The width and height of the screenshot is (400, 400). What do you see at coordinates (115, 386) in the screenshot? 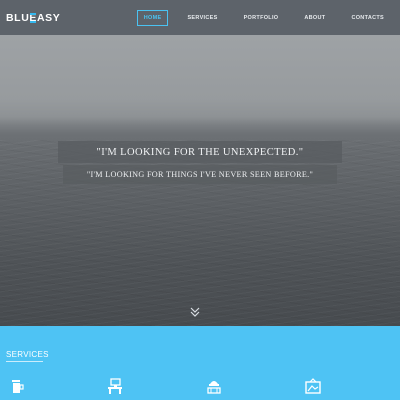
I see `computer-desk-icon` at bounding box center [115, 386].